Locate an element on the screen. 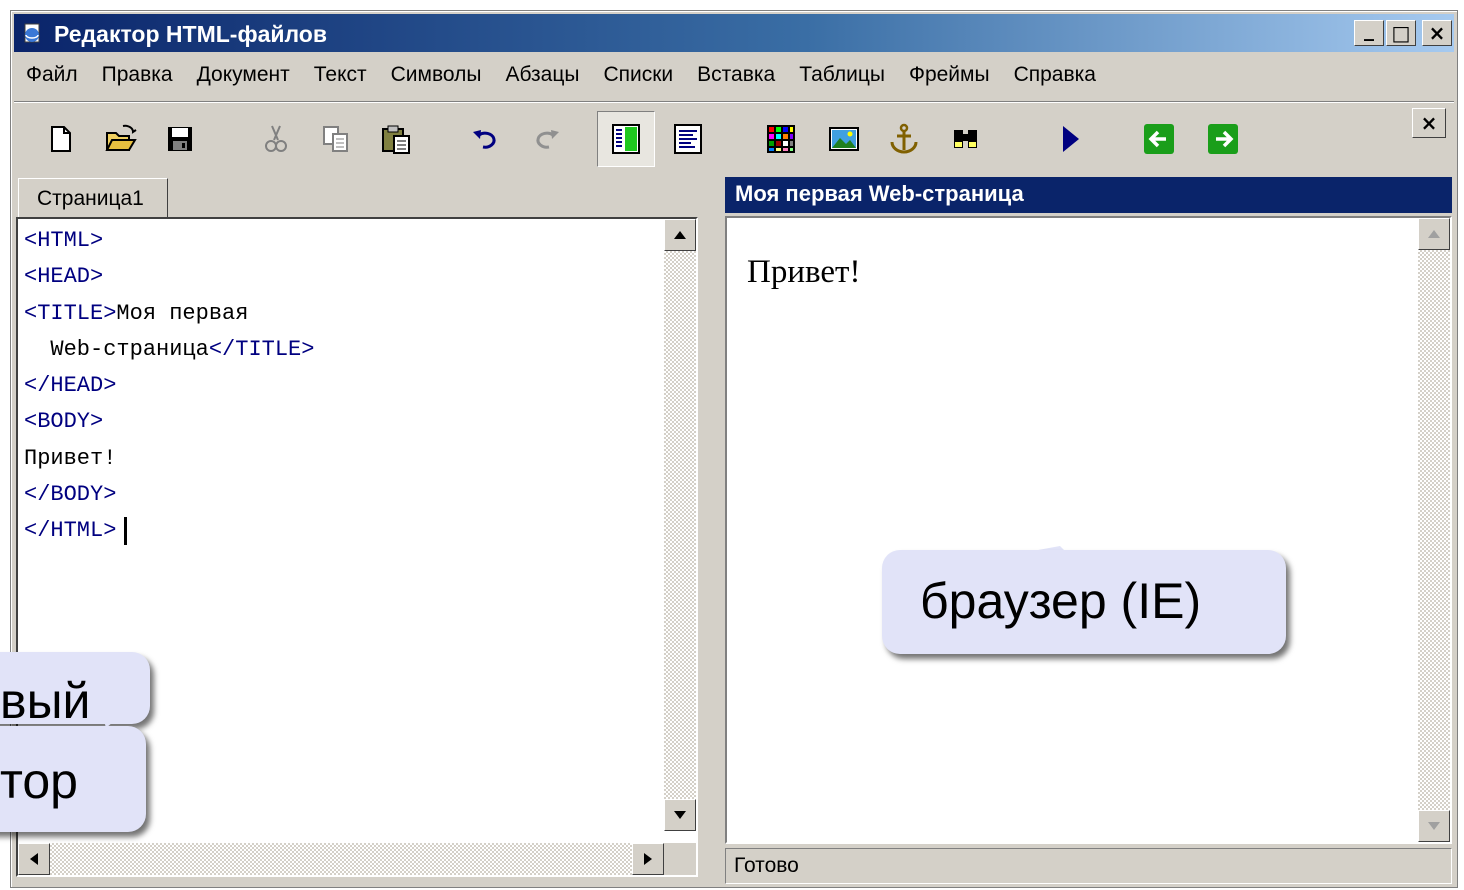  callout-browser: браузер (IE) is located at coordinates (1084, 602).